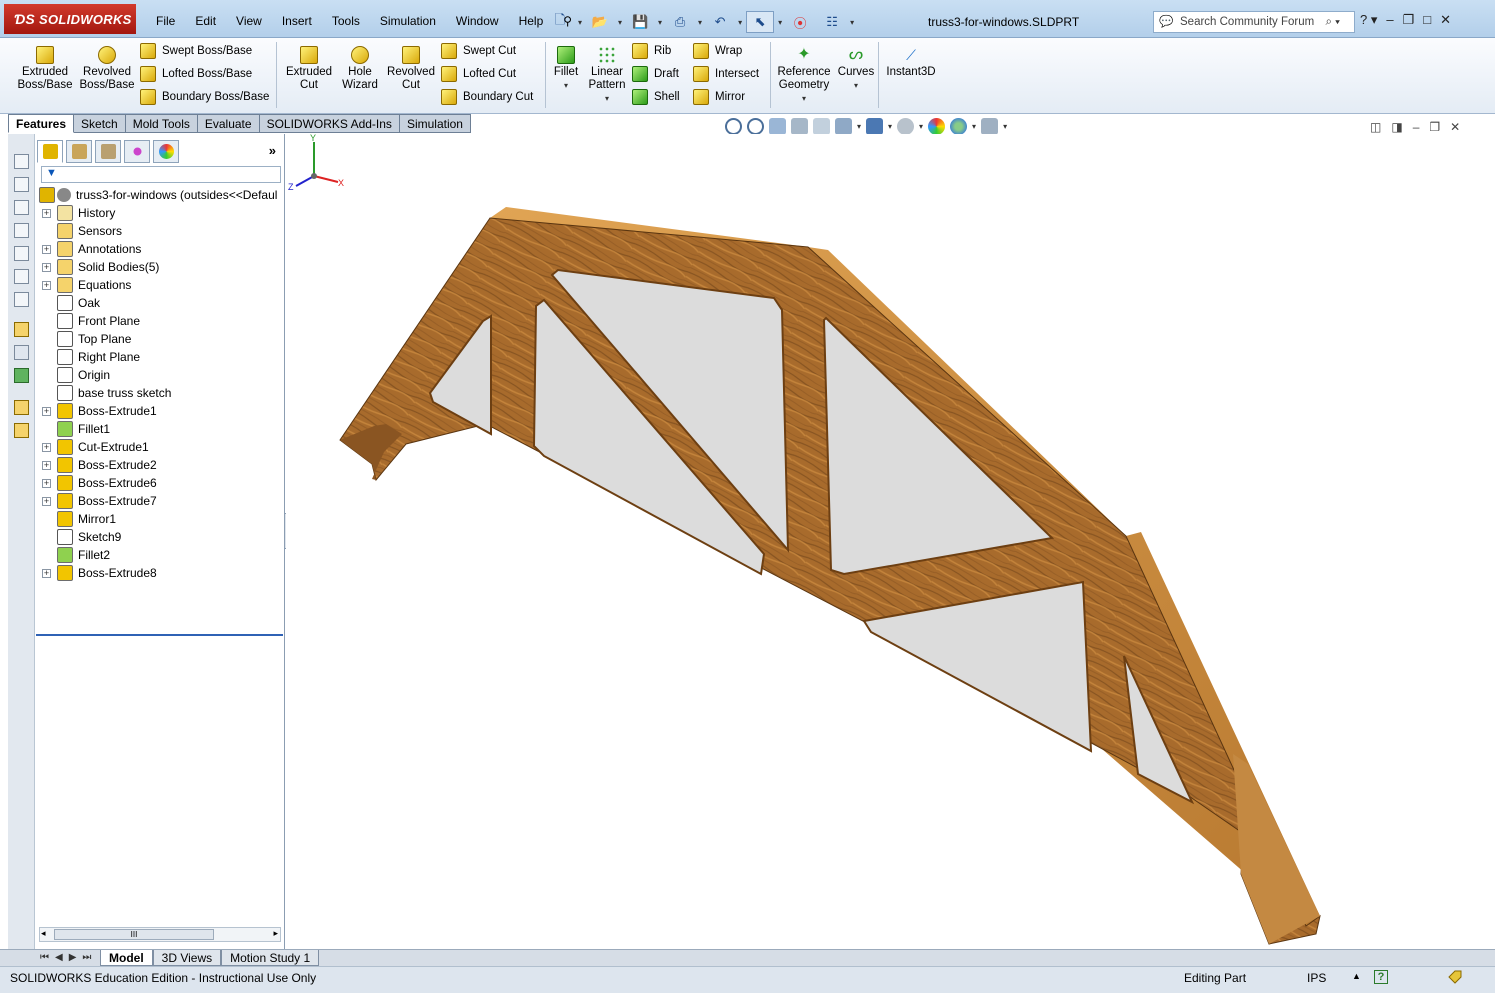 The image size is (1495, 993). Describe the element at coordinates (800, 22) in the screenshot. I see `rebuild-traffic-light-icon: ⦿` at that location.